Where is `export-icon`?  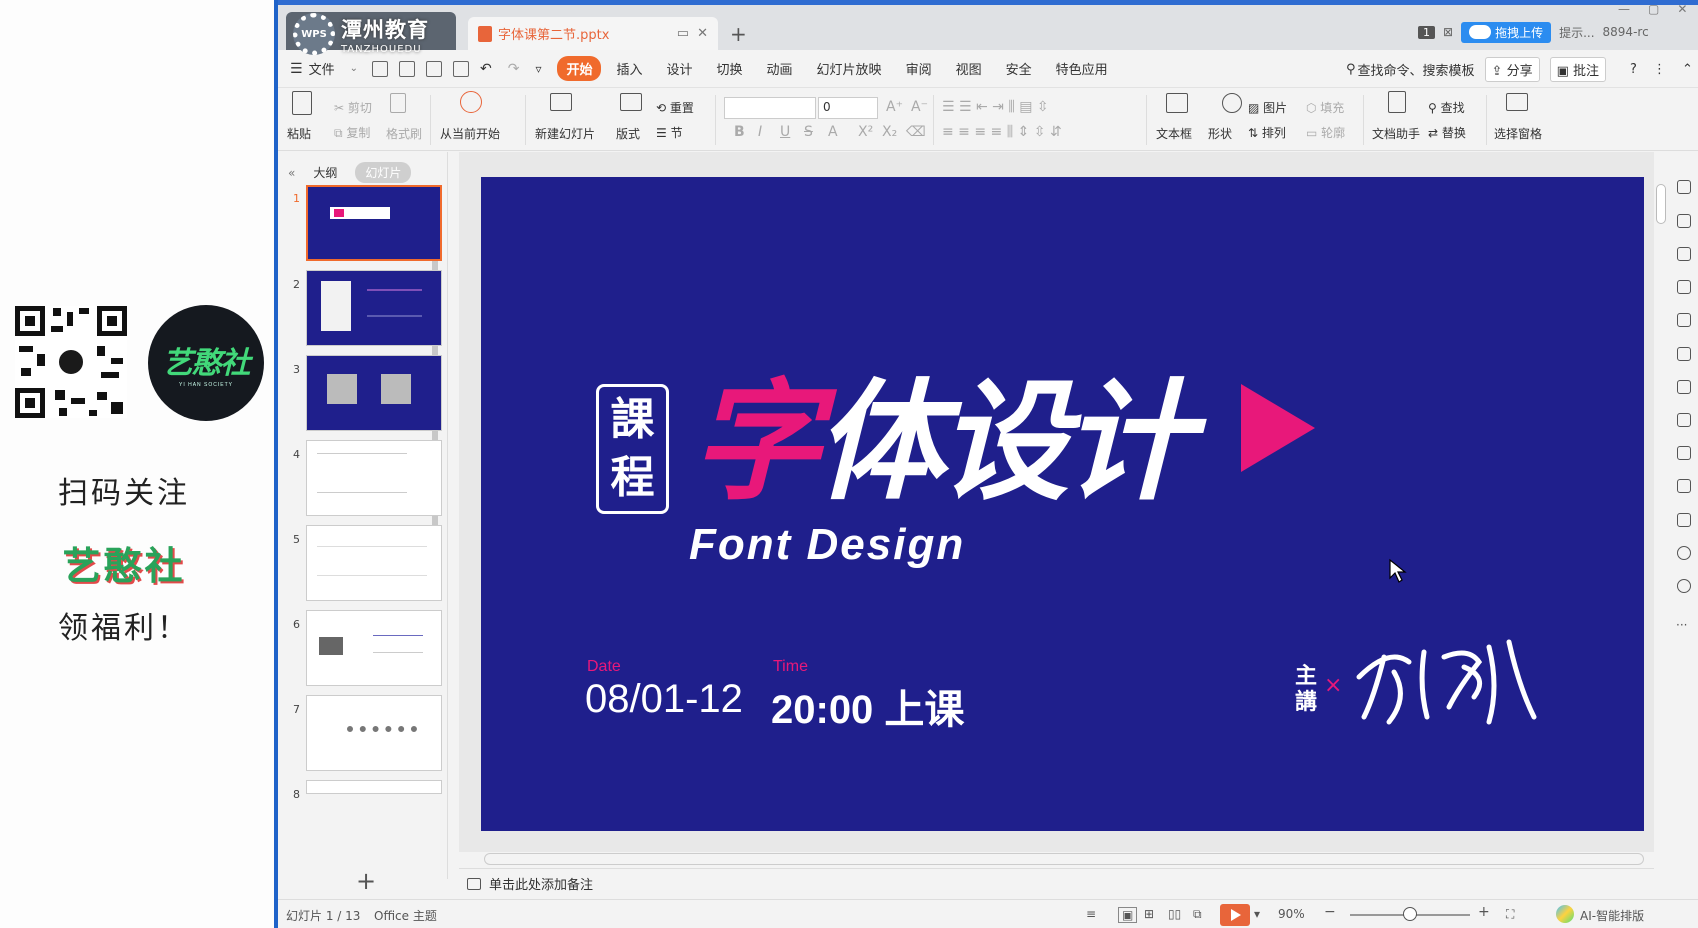
export-icon is located at coordinates (406, 68).